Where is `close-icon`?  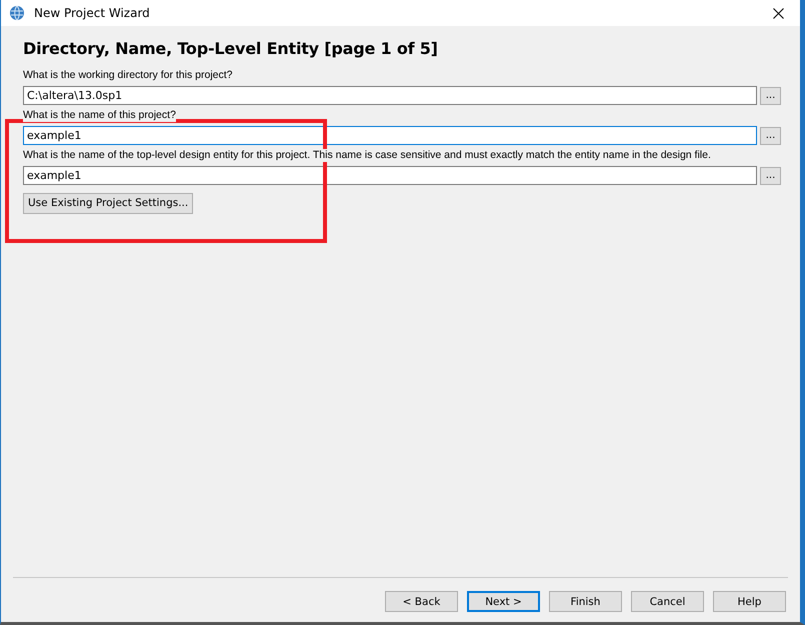 close-icon is located at coordinates (778, 13).